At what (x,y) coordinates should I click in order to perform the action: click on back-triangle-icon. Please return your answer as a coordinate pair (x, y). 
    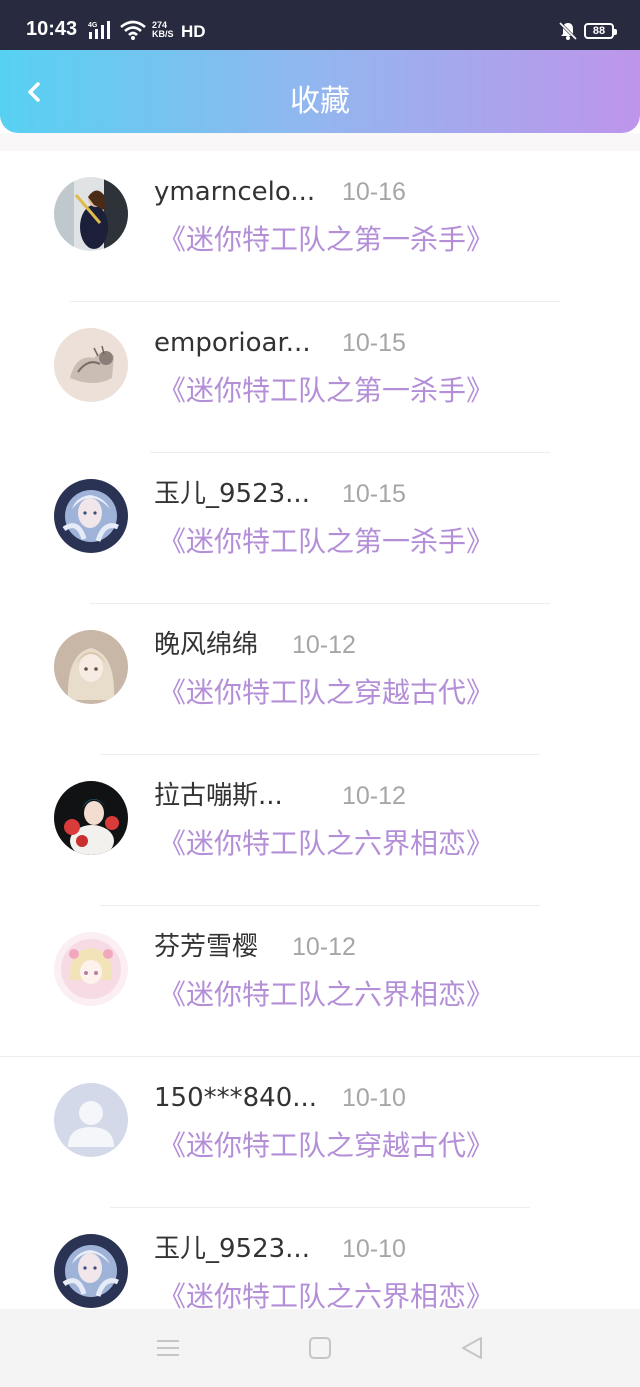
    Looking at the image, I should click on (472, 1348).